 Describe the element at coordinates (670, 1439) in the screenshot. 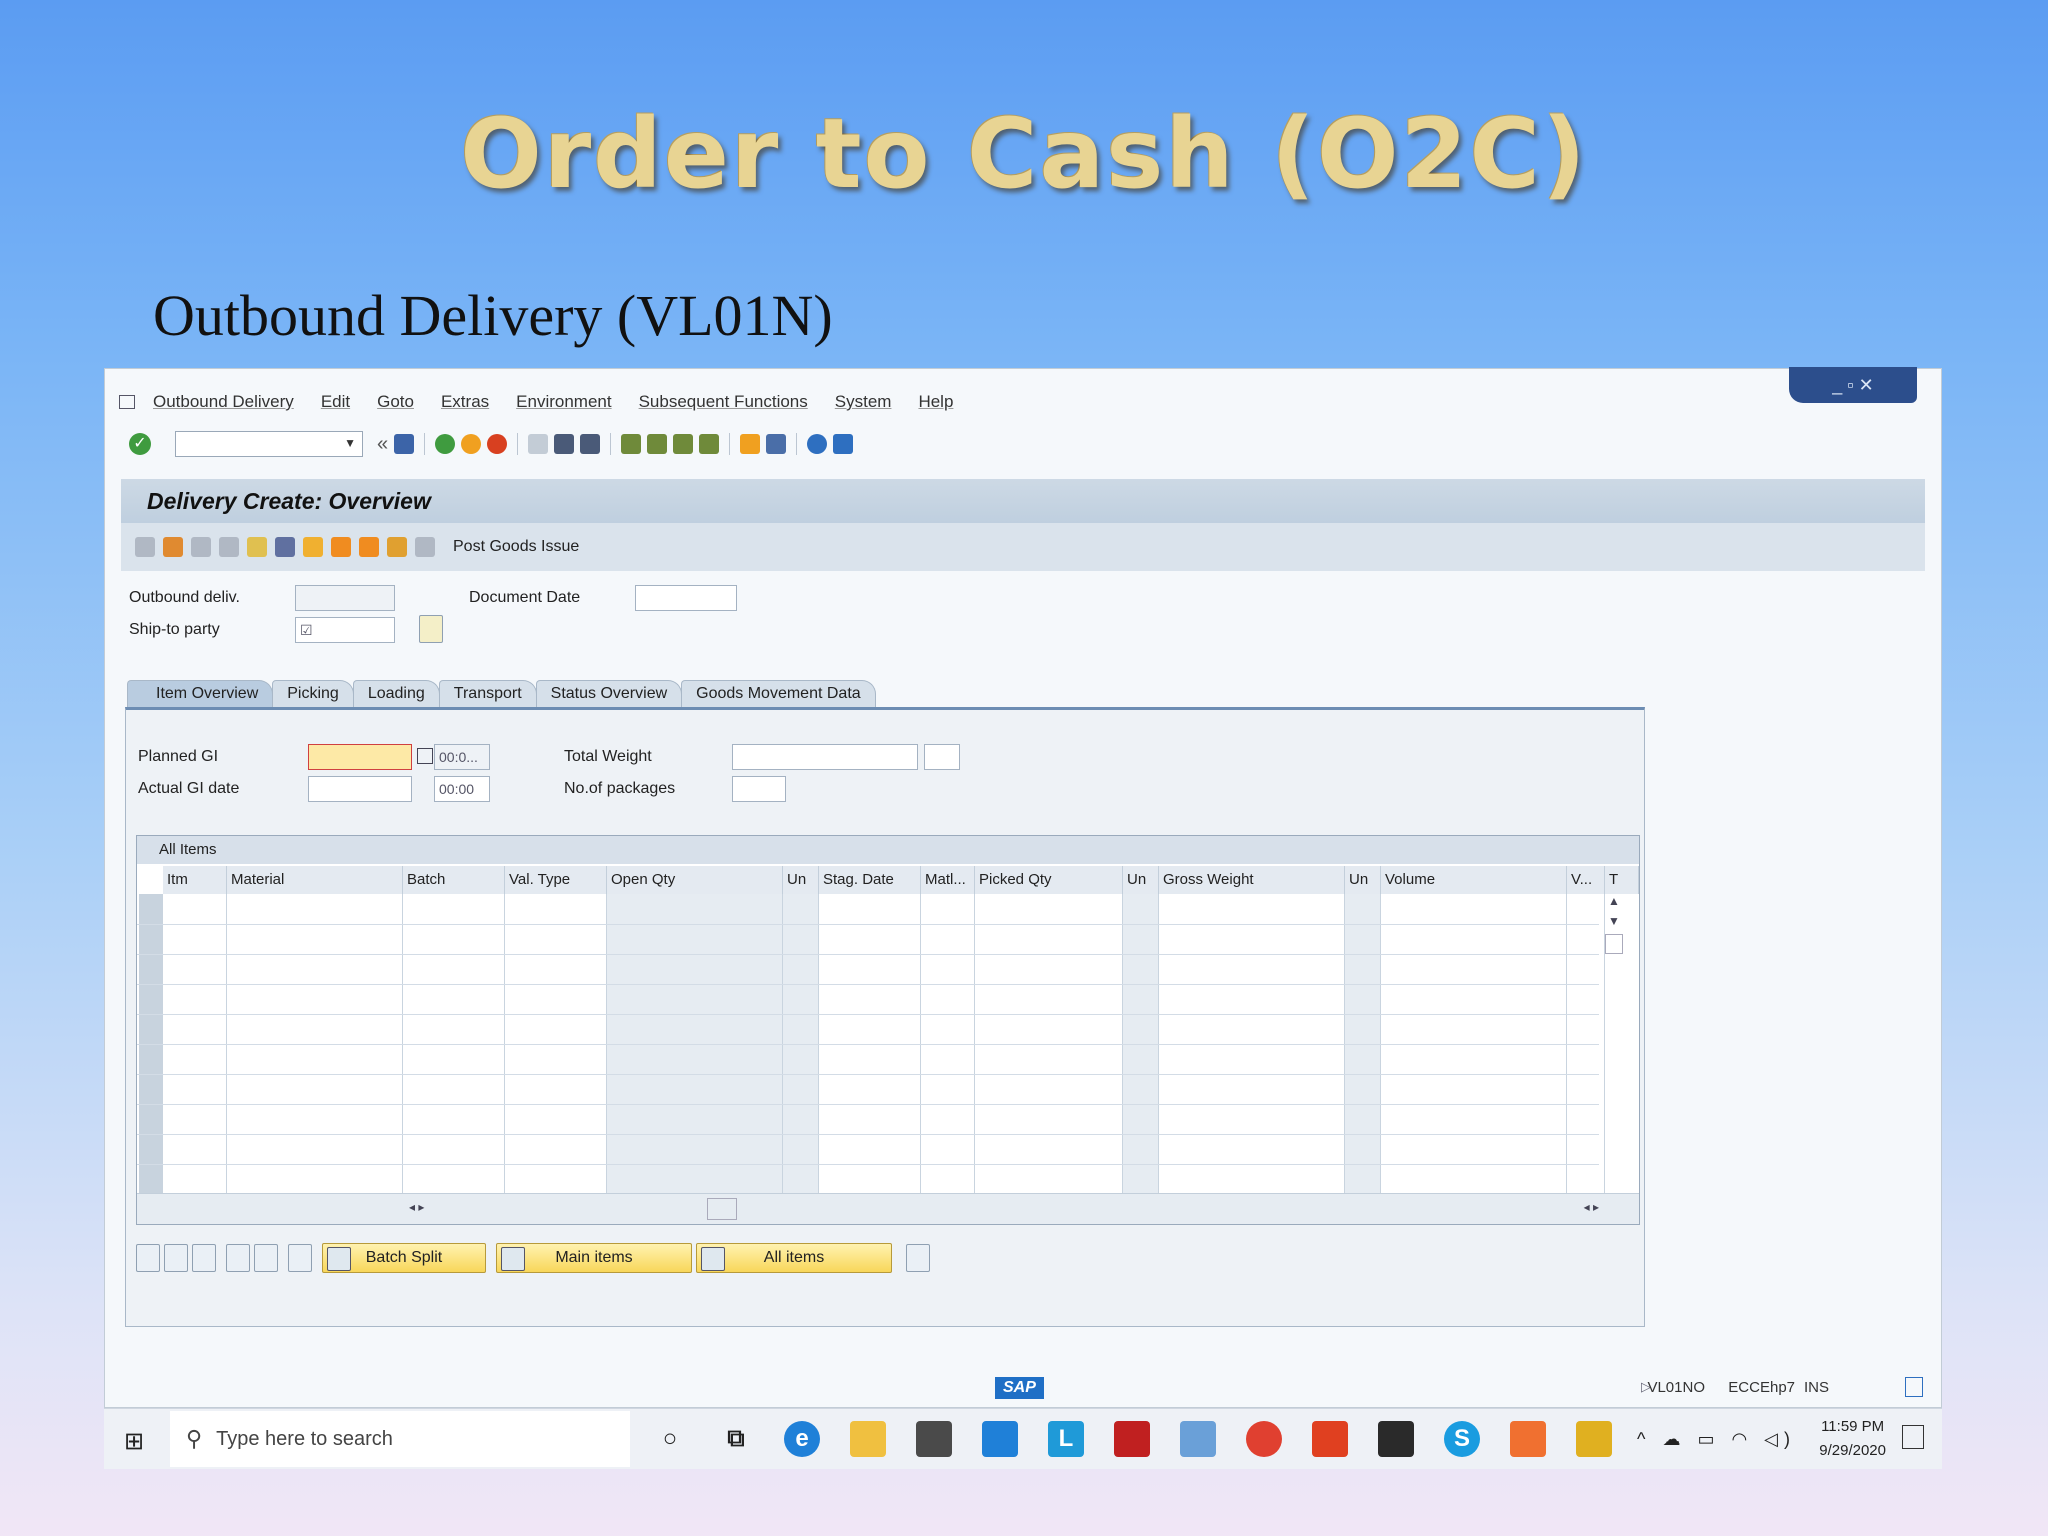

I see `cortana-icon: ○` at that location.